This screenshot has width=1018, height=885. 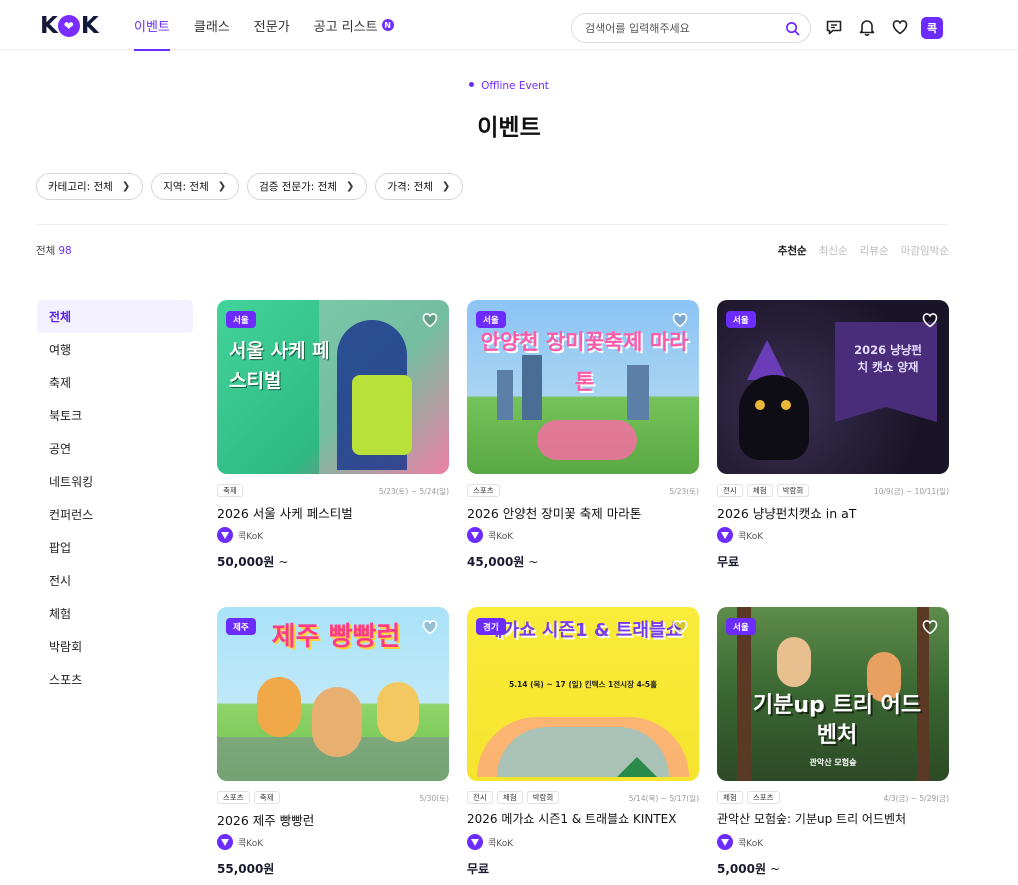 What do you see at coordinates (491, 626) in the screenshot?
I see `region-badge: 경기` at bounding box center [491, 626].